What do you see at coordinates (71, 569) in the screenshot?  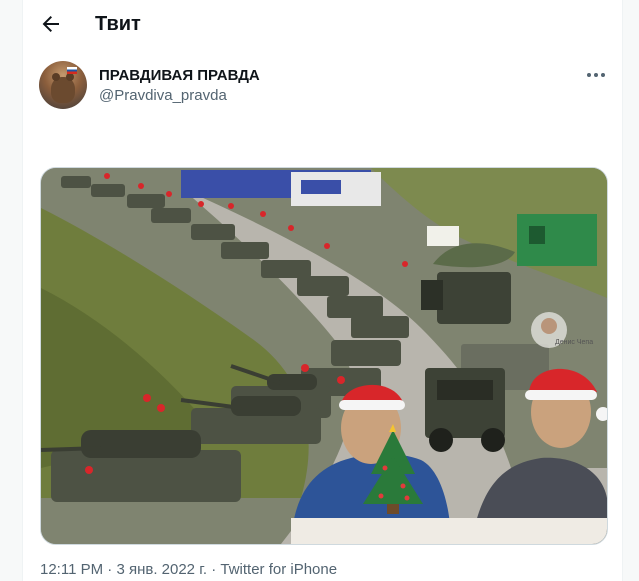 I see `tweet-time: 12:11 PM` at bounding box center [71, 569].